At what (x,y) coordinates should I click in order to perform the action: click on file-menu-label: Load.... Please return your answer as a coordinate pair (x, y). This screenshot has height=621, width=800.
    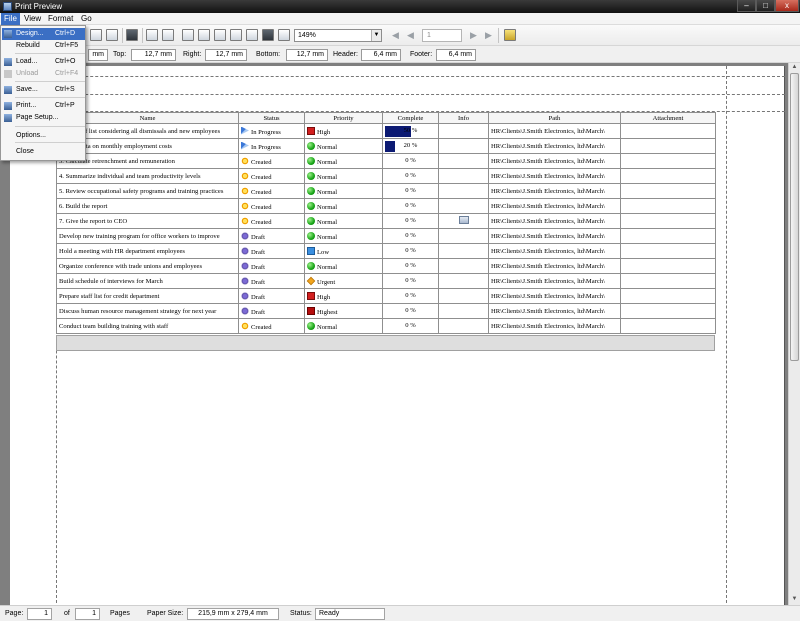
    Looking at the image, I should click on (27, 61).